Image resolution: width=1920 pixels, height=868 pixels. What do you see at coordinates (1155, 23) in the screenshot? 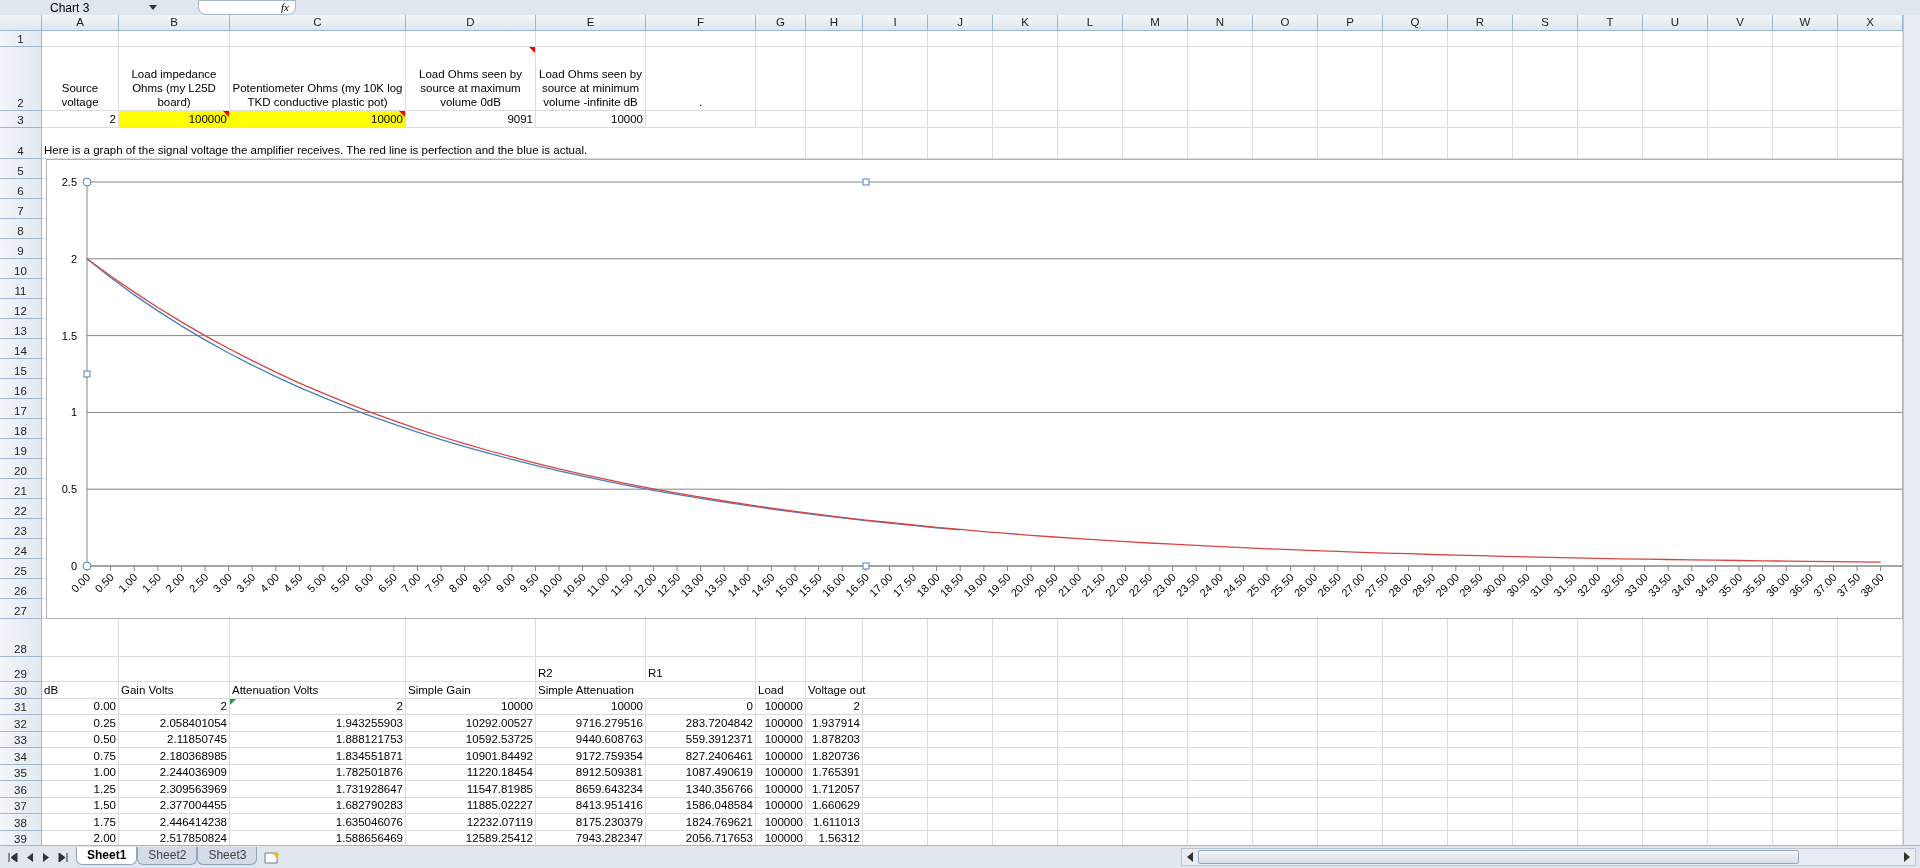
I see `column-header: M` at bounding box center [1155, 23].